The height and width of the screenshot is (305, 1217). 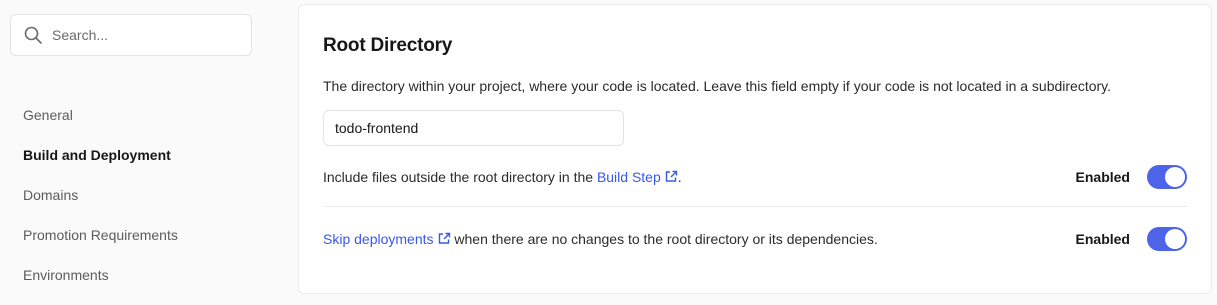 What do you see at coordinates (755, 206) in the screenshot?
I see `divider` at bounding box center [755, 206].